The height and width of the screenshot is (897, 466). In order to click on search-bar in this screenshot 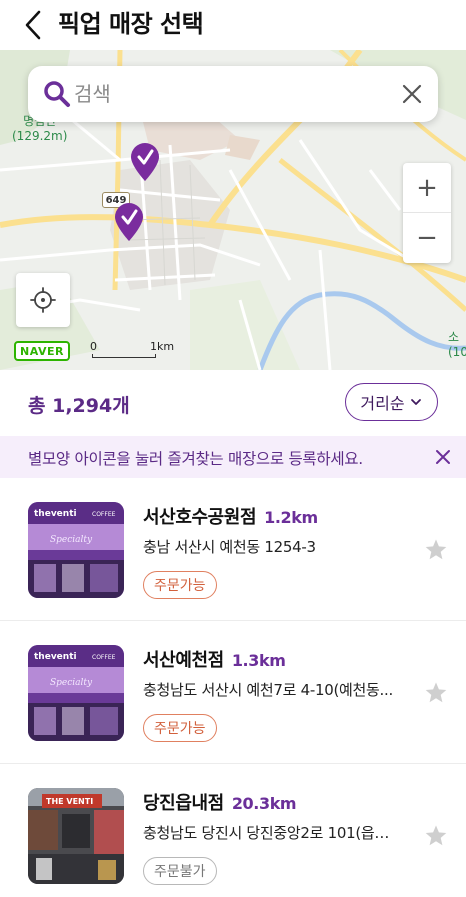, I will do `click(233, 94)`.